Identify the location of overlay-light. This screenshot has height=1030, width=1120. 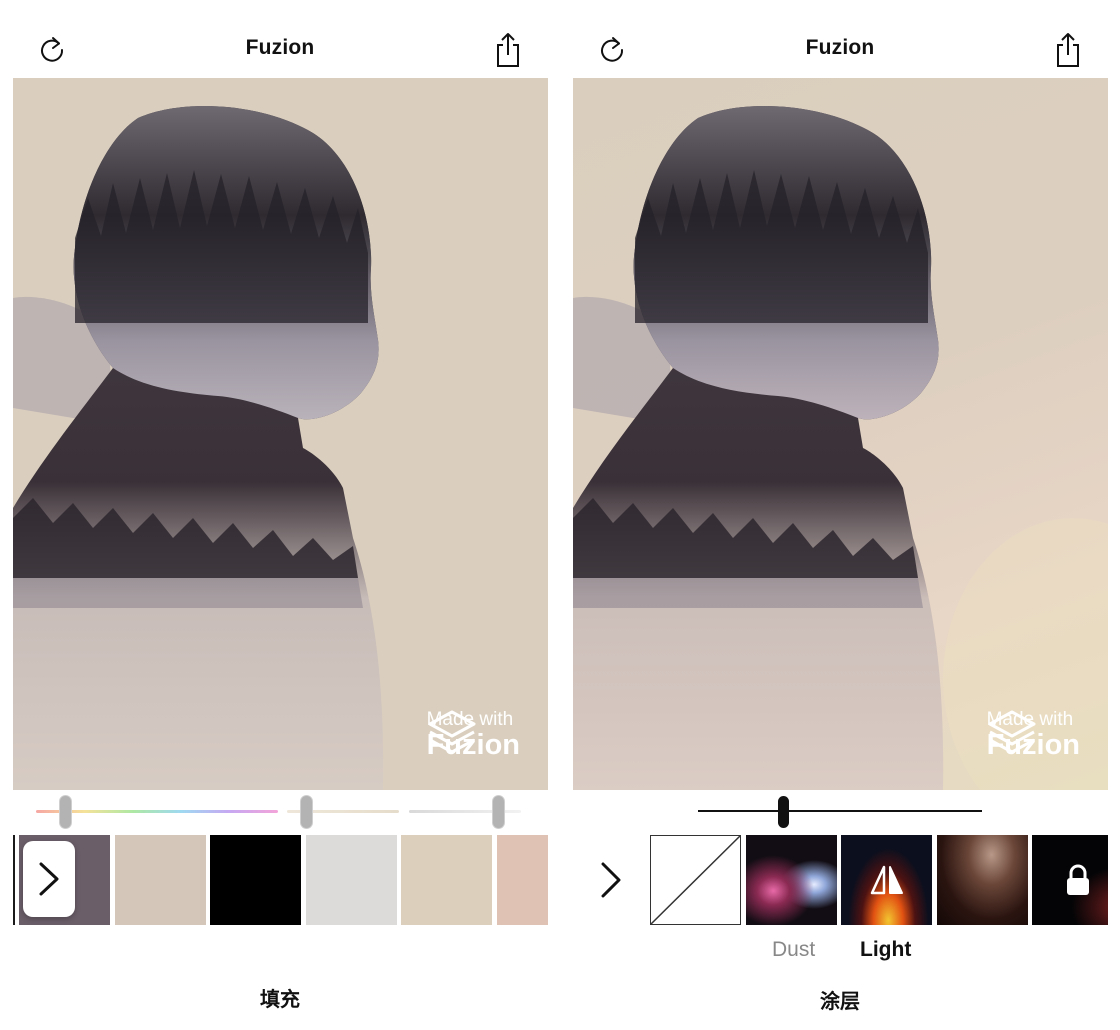
(886, 880).